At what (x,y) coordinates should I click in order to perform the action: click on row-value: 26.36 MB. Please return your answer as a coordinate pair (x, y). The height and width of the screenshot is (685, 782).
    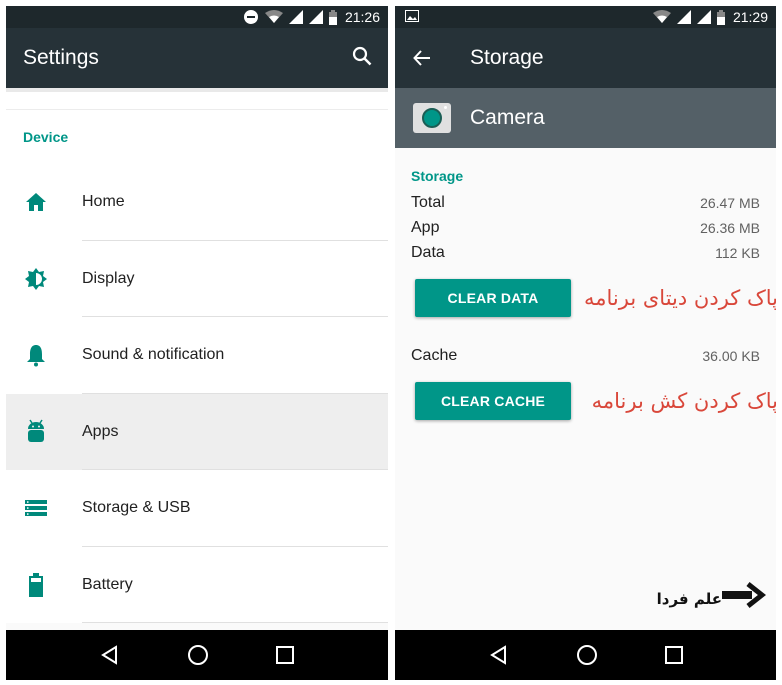
    Looking at the image, I should click on (730, 227).